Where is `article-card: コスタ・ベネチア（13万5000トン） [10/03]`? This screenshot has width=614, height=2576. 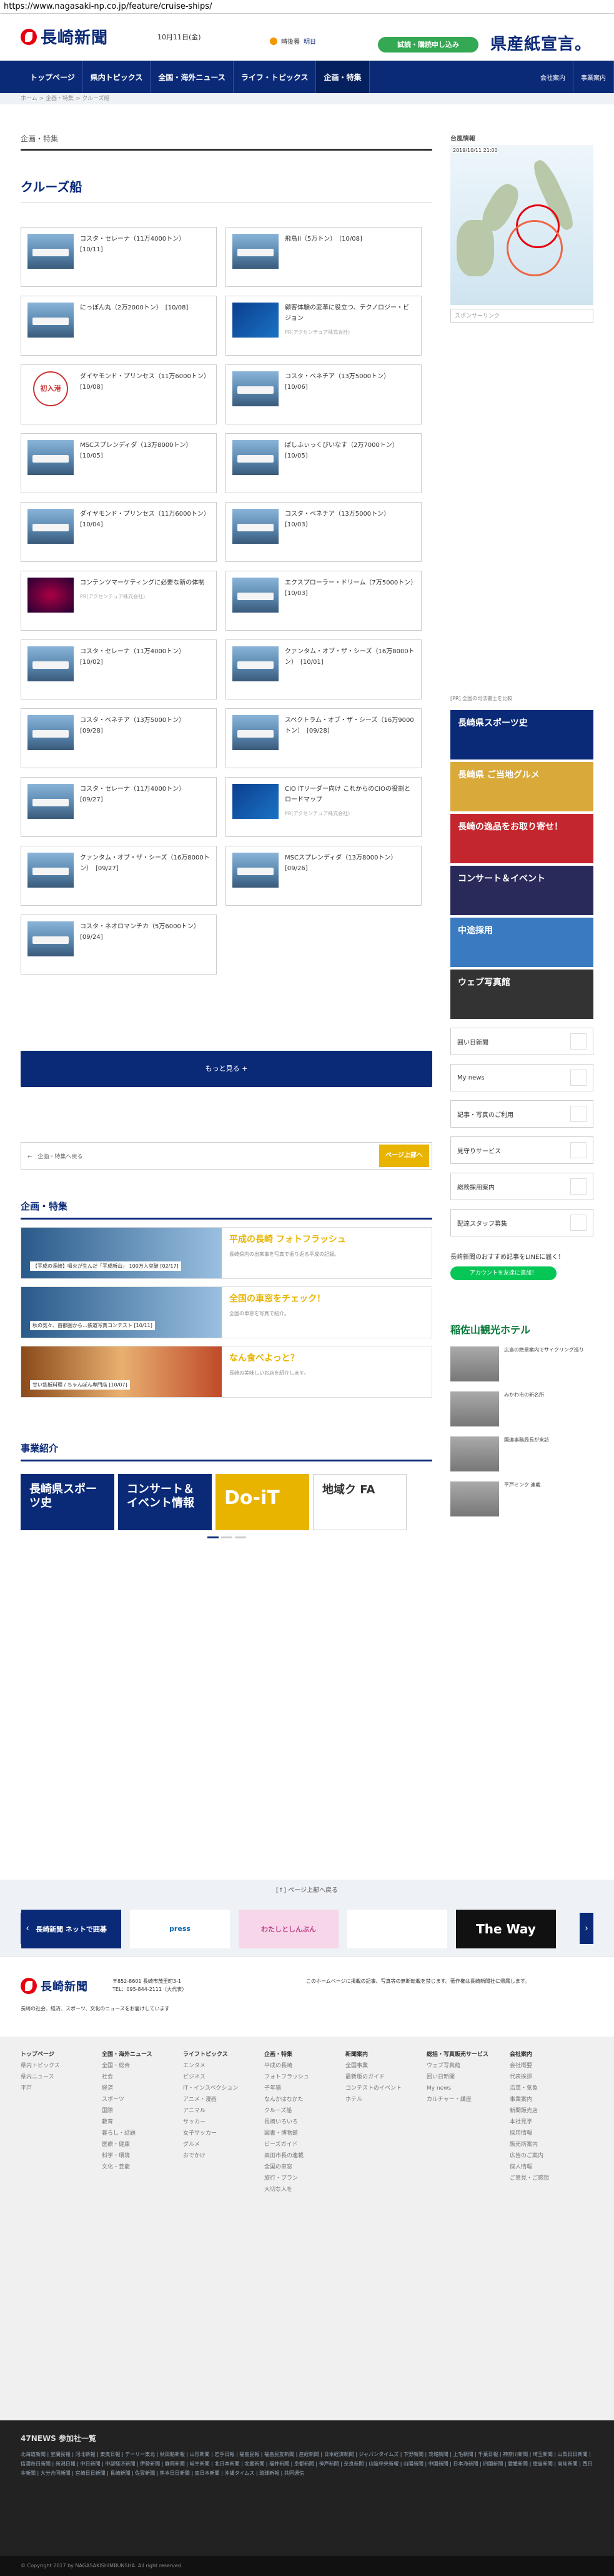 article-card: コスタ・ベネチア（13万5000トン） [10/03] is located at coordinates (323, 532).